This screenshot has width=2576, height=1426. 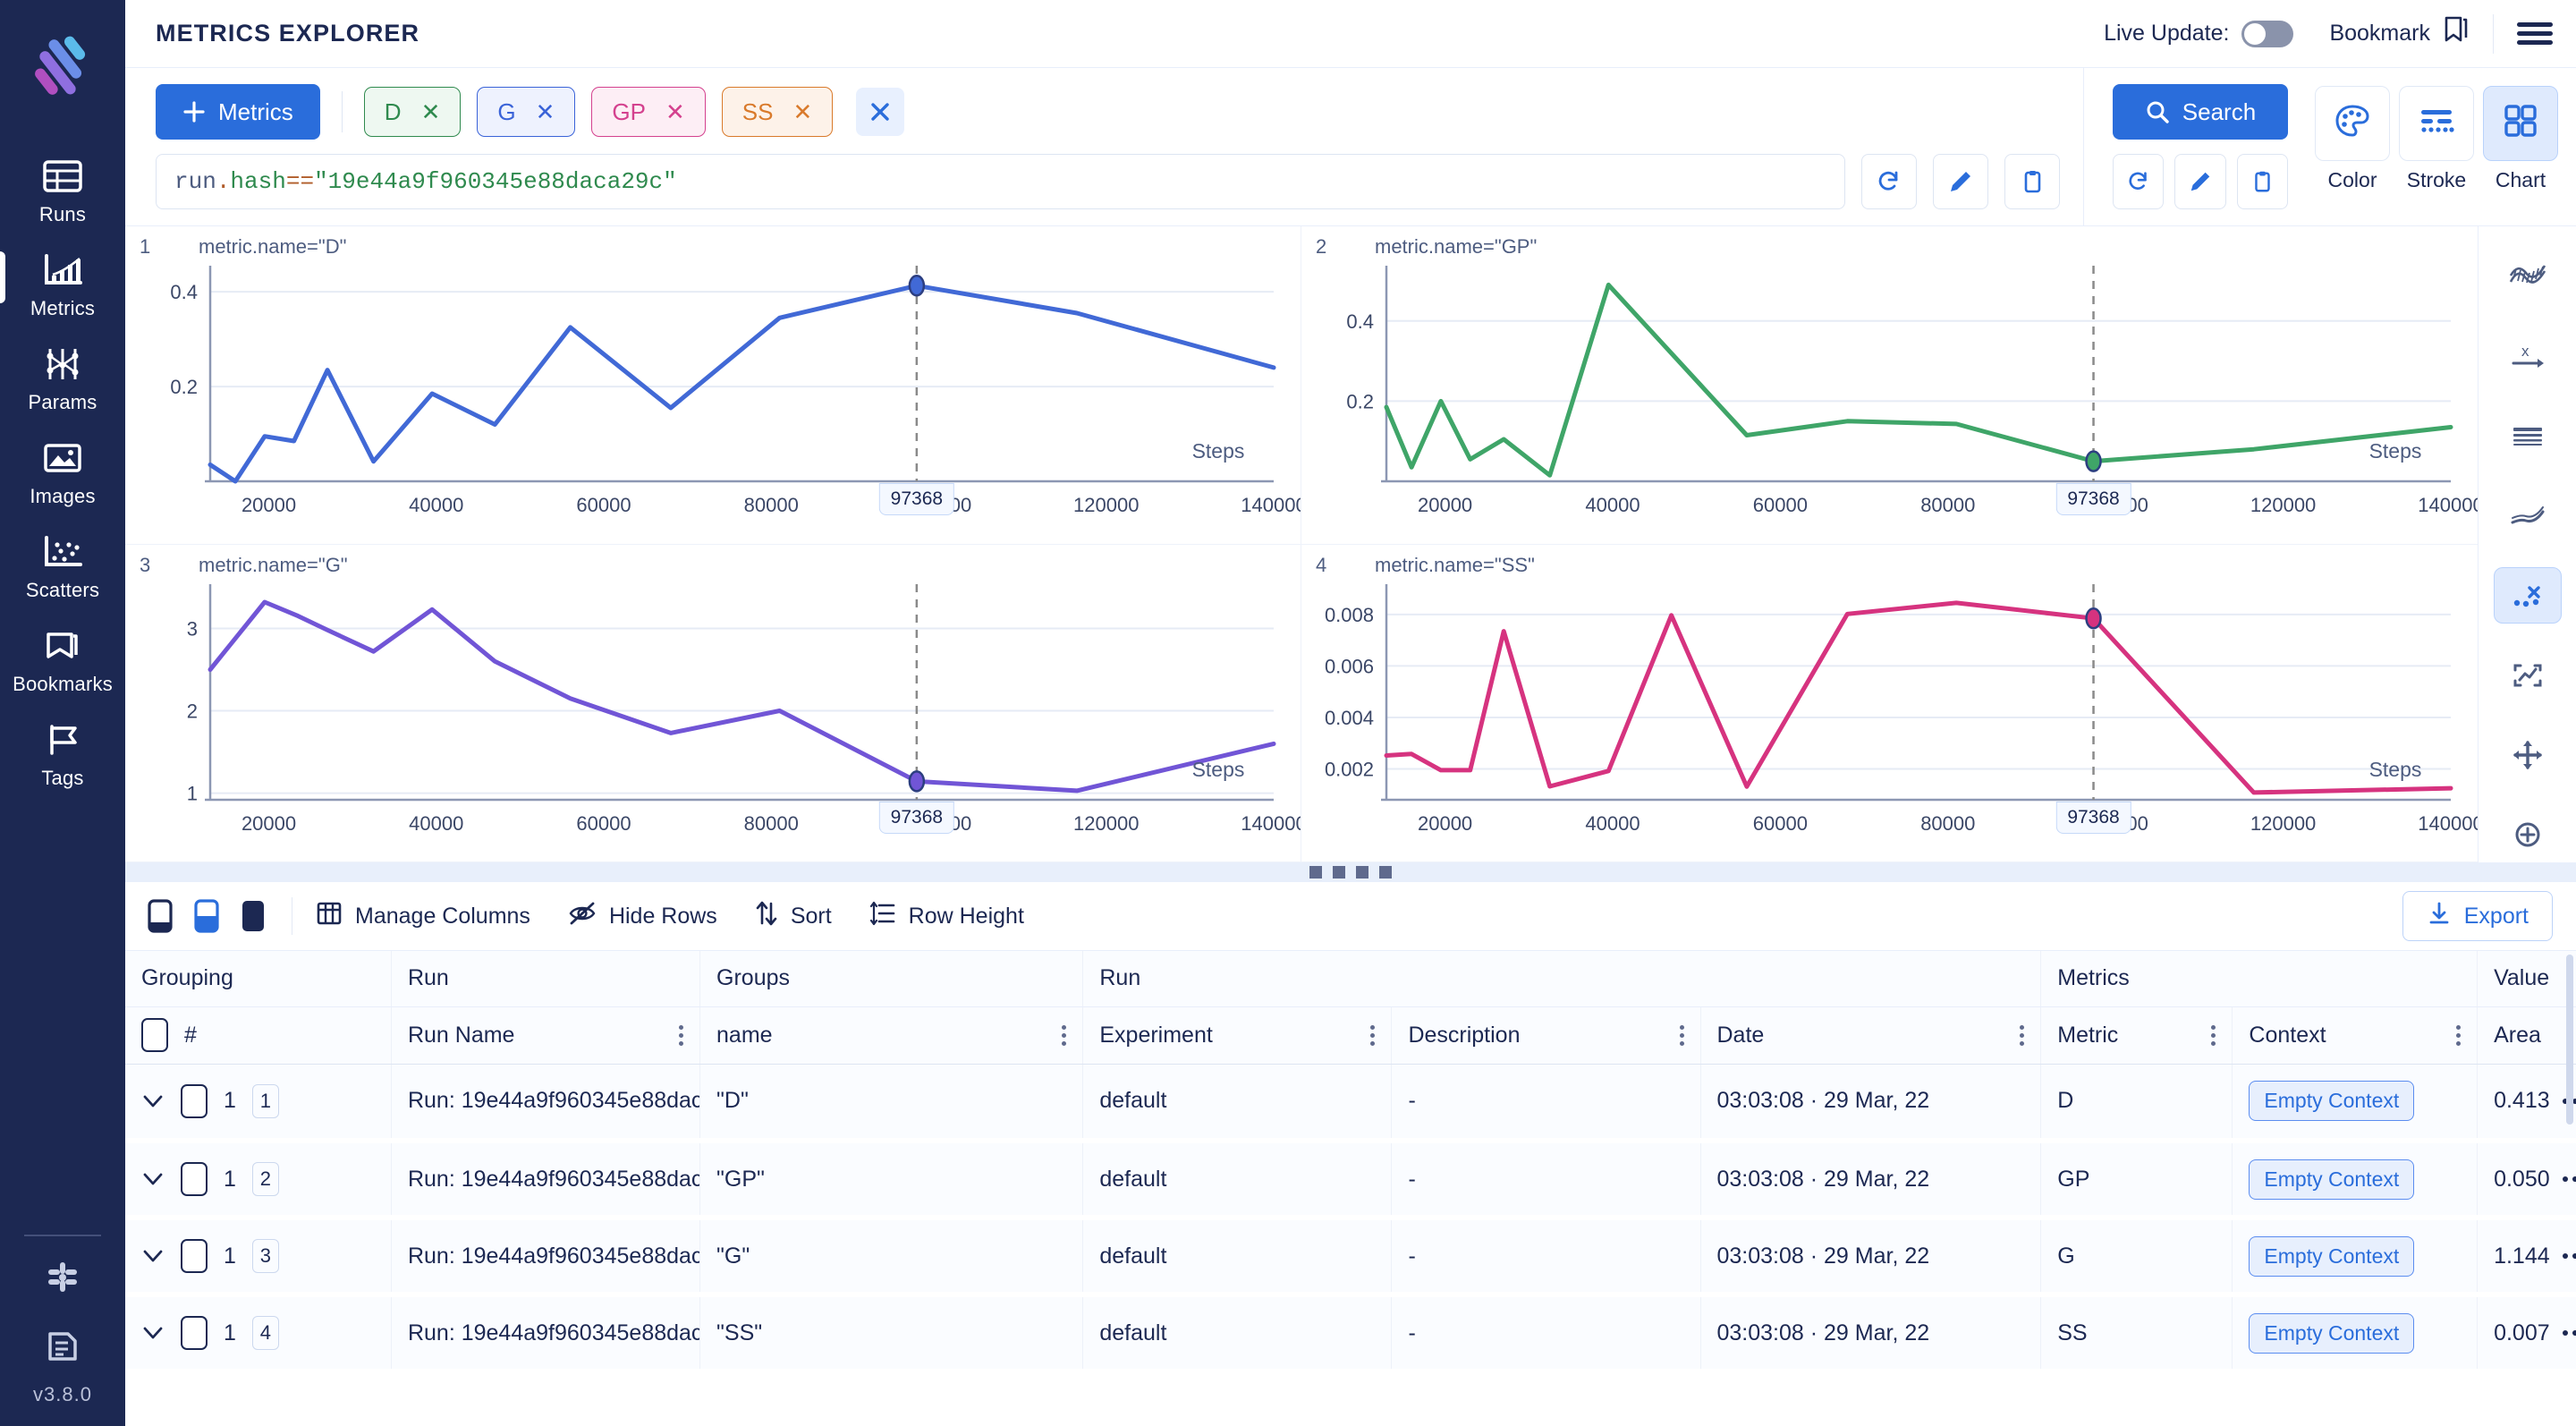 I want to click on chart-control-box, so click(x=2520, y=124).